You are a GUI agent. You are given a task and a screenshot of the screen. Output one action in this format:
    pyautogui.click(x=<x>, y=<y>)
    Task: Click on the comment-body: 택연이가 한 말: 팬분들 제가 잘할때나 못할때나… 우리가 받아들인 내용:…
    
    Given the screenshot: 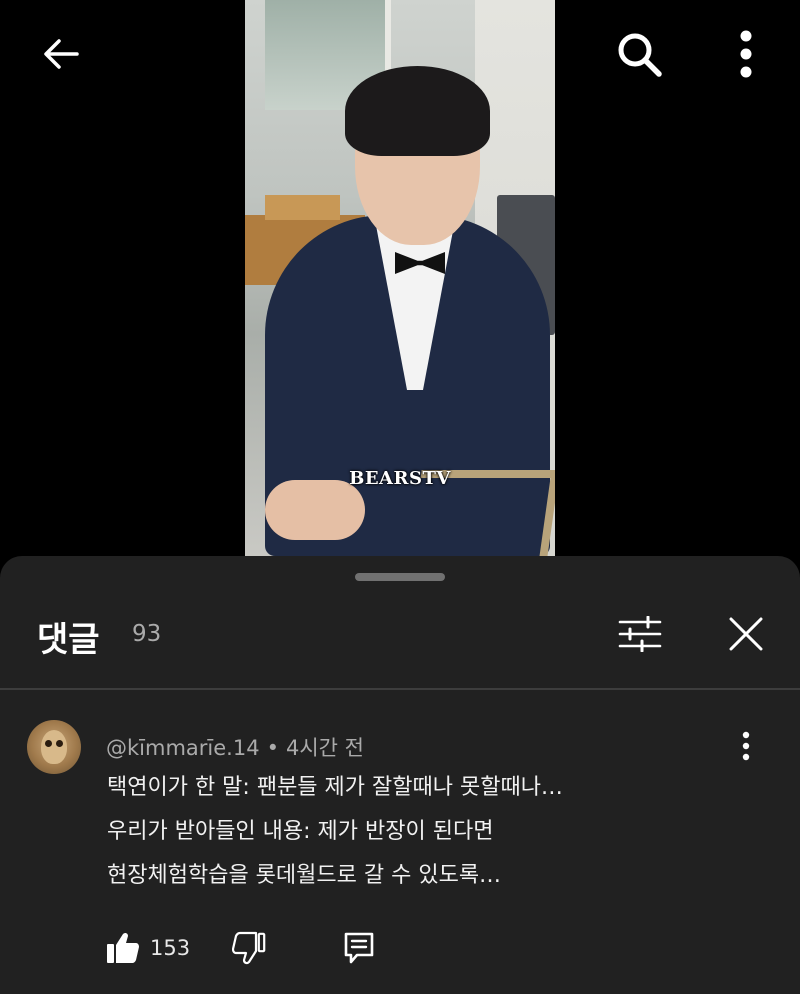 What is the action you would take?
    pyautogui.click(x=417, y=832)
    